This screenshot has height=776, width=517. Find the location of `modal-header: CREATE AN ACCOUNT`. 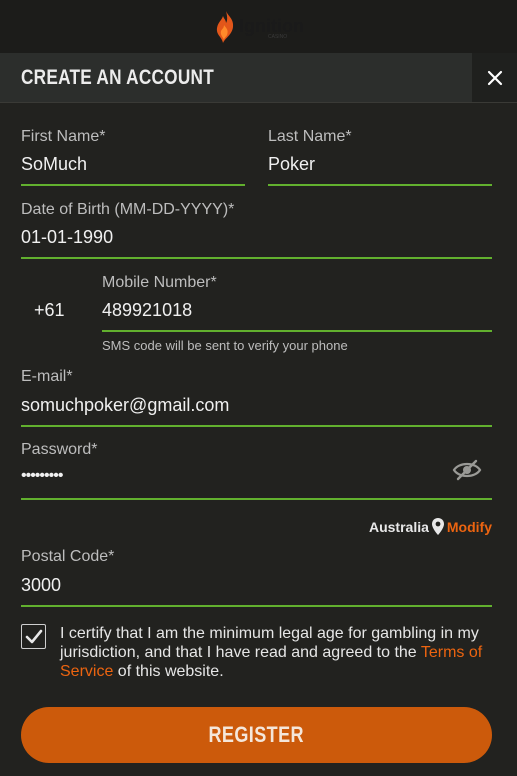

modal-header: CREATE AN ACCOUNT is located at coordinates (258, 78).